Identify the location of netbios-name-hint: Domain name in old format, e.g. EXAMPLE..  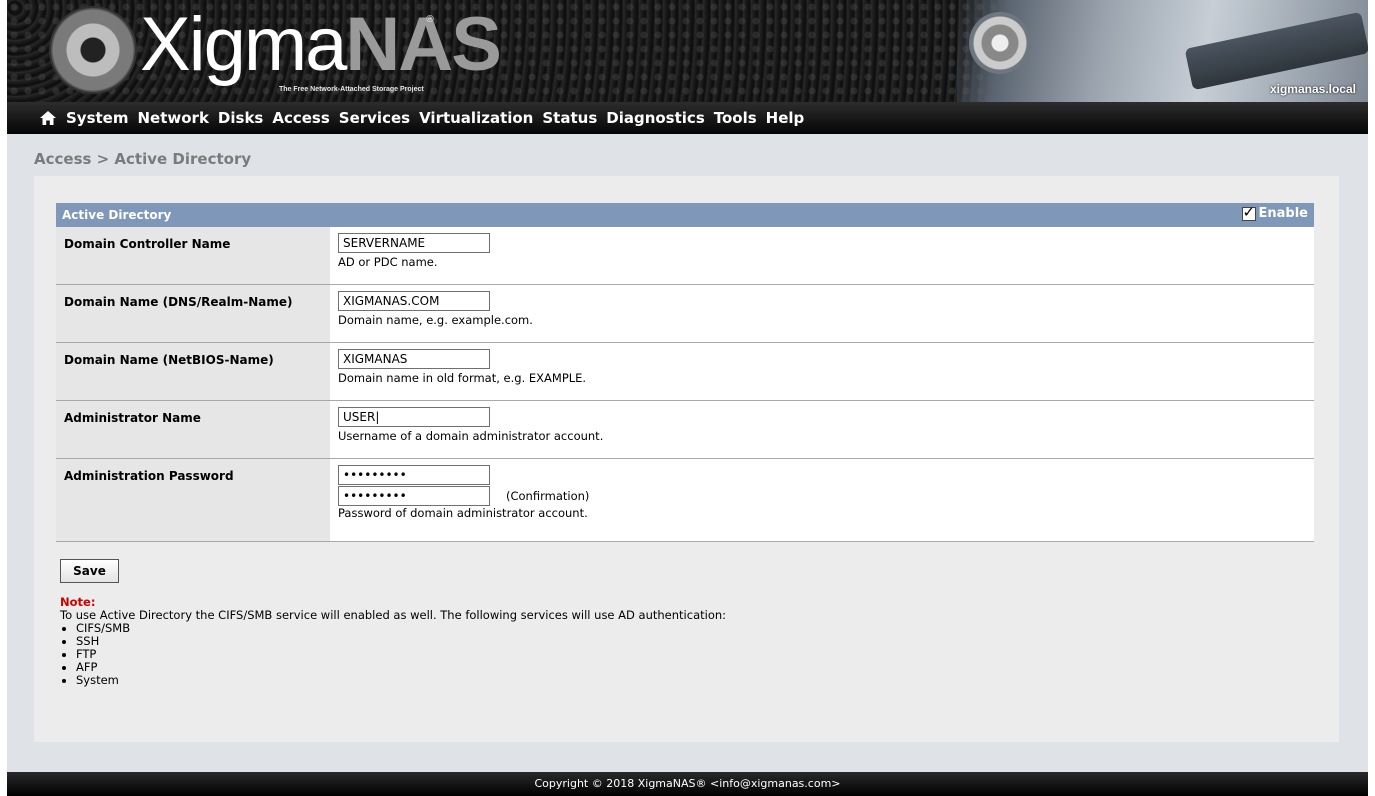
(462, 378).